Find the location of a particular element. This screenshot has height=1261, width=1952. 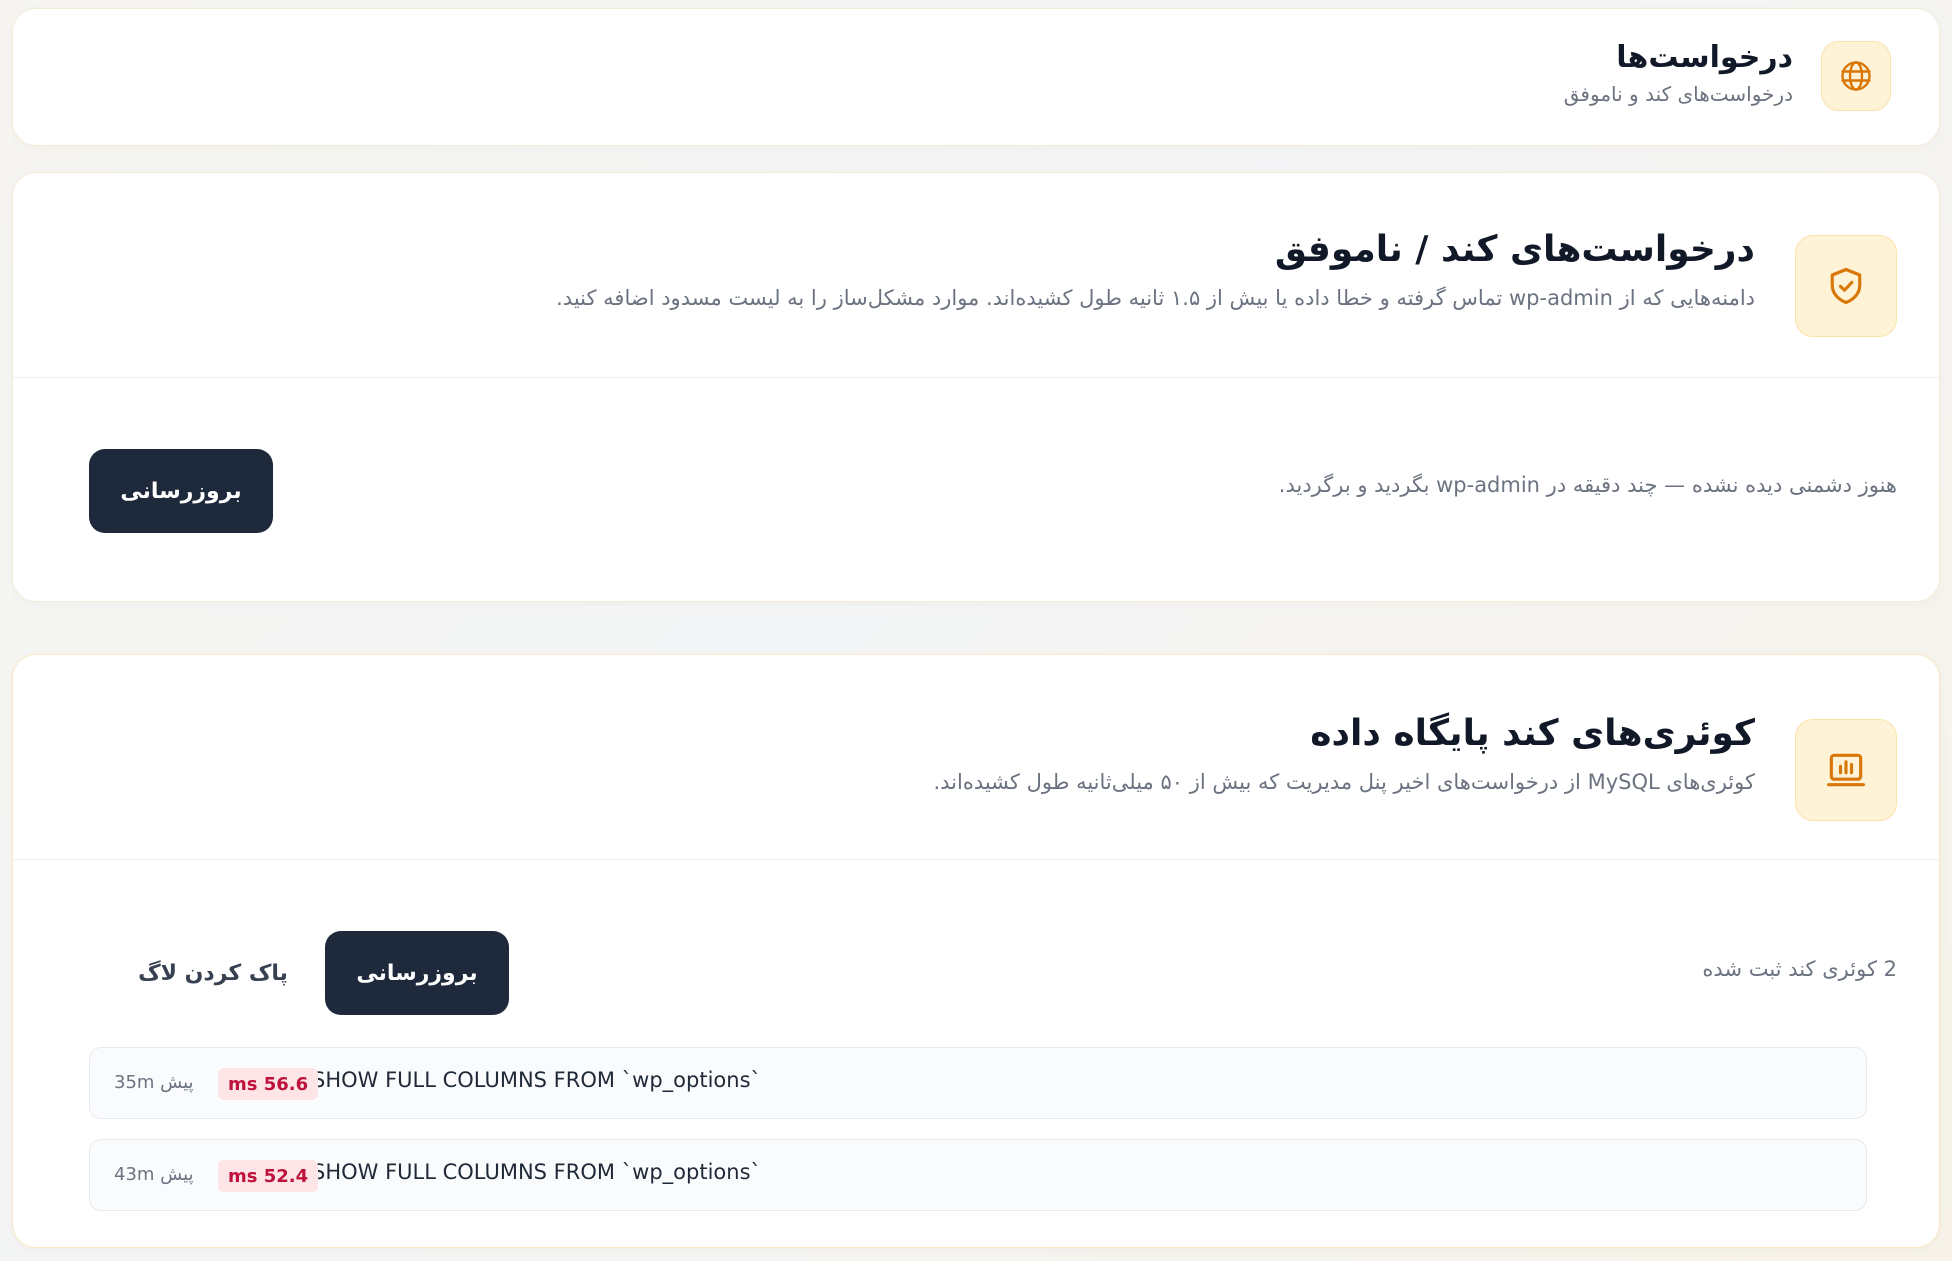

slow-requests-refresh-button: بروزرسانی is located at coordinates (181, 491).